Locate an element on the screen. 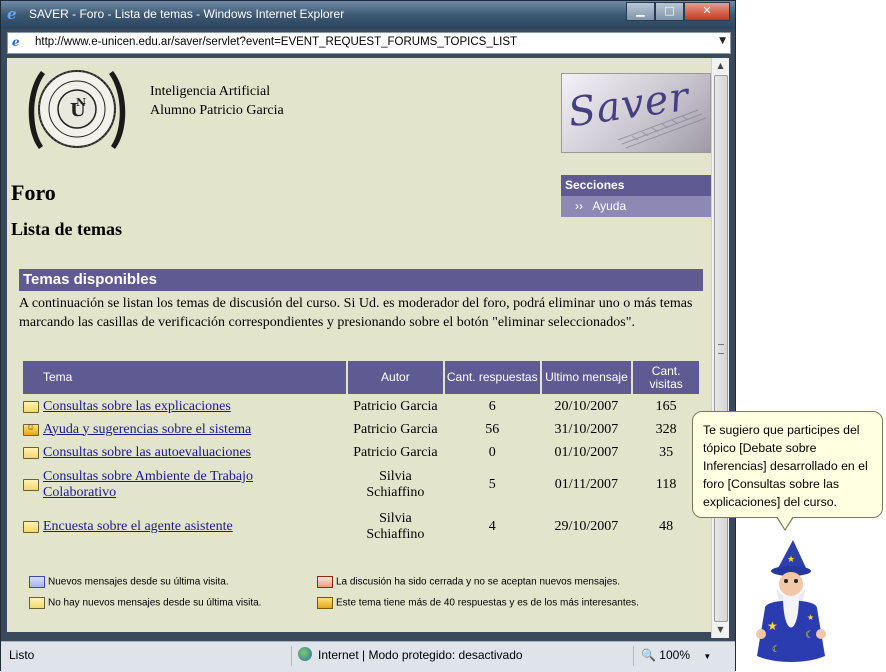  column-header-respuestas: Cant. respuestas is located at coordinates (492, 377).